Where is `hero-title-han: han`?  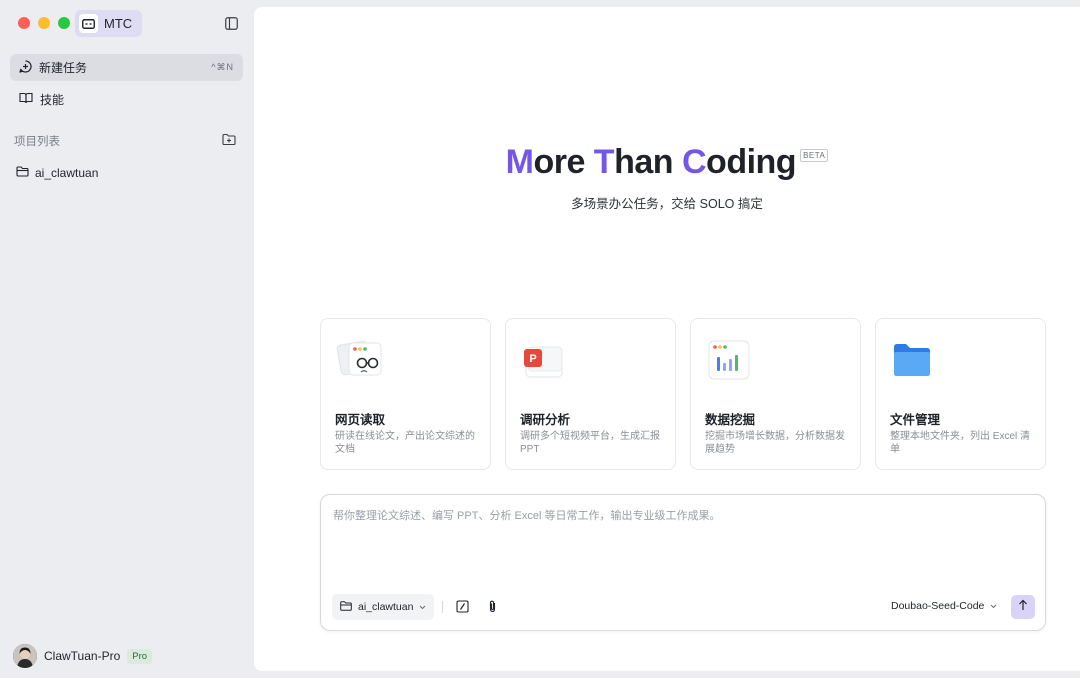 hero-title-han: han is located at coordinates (648, 162).